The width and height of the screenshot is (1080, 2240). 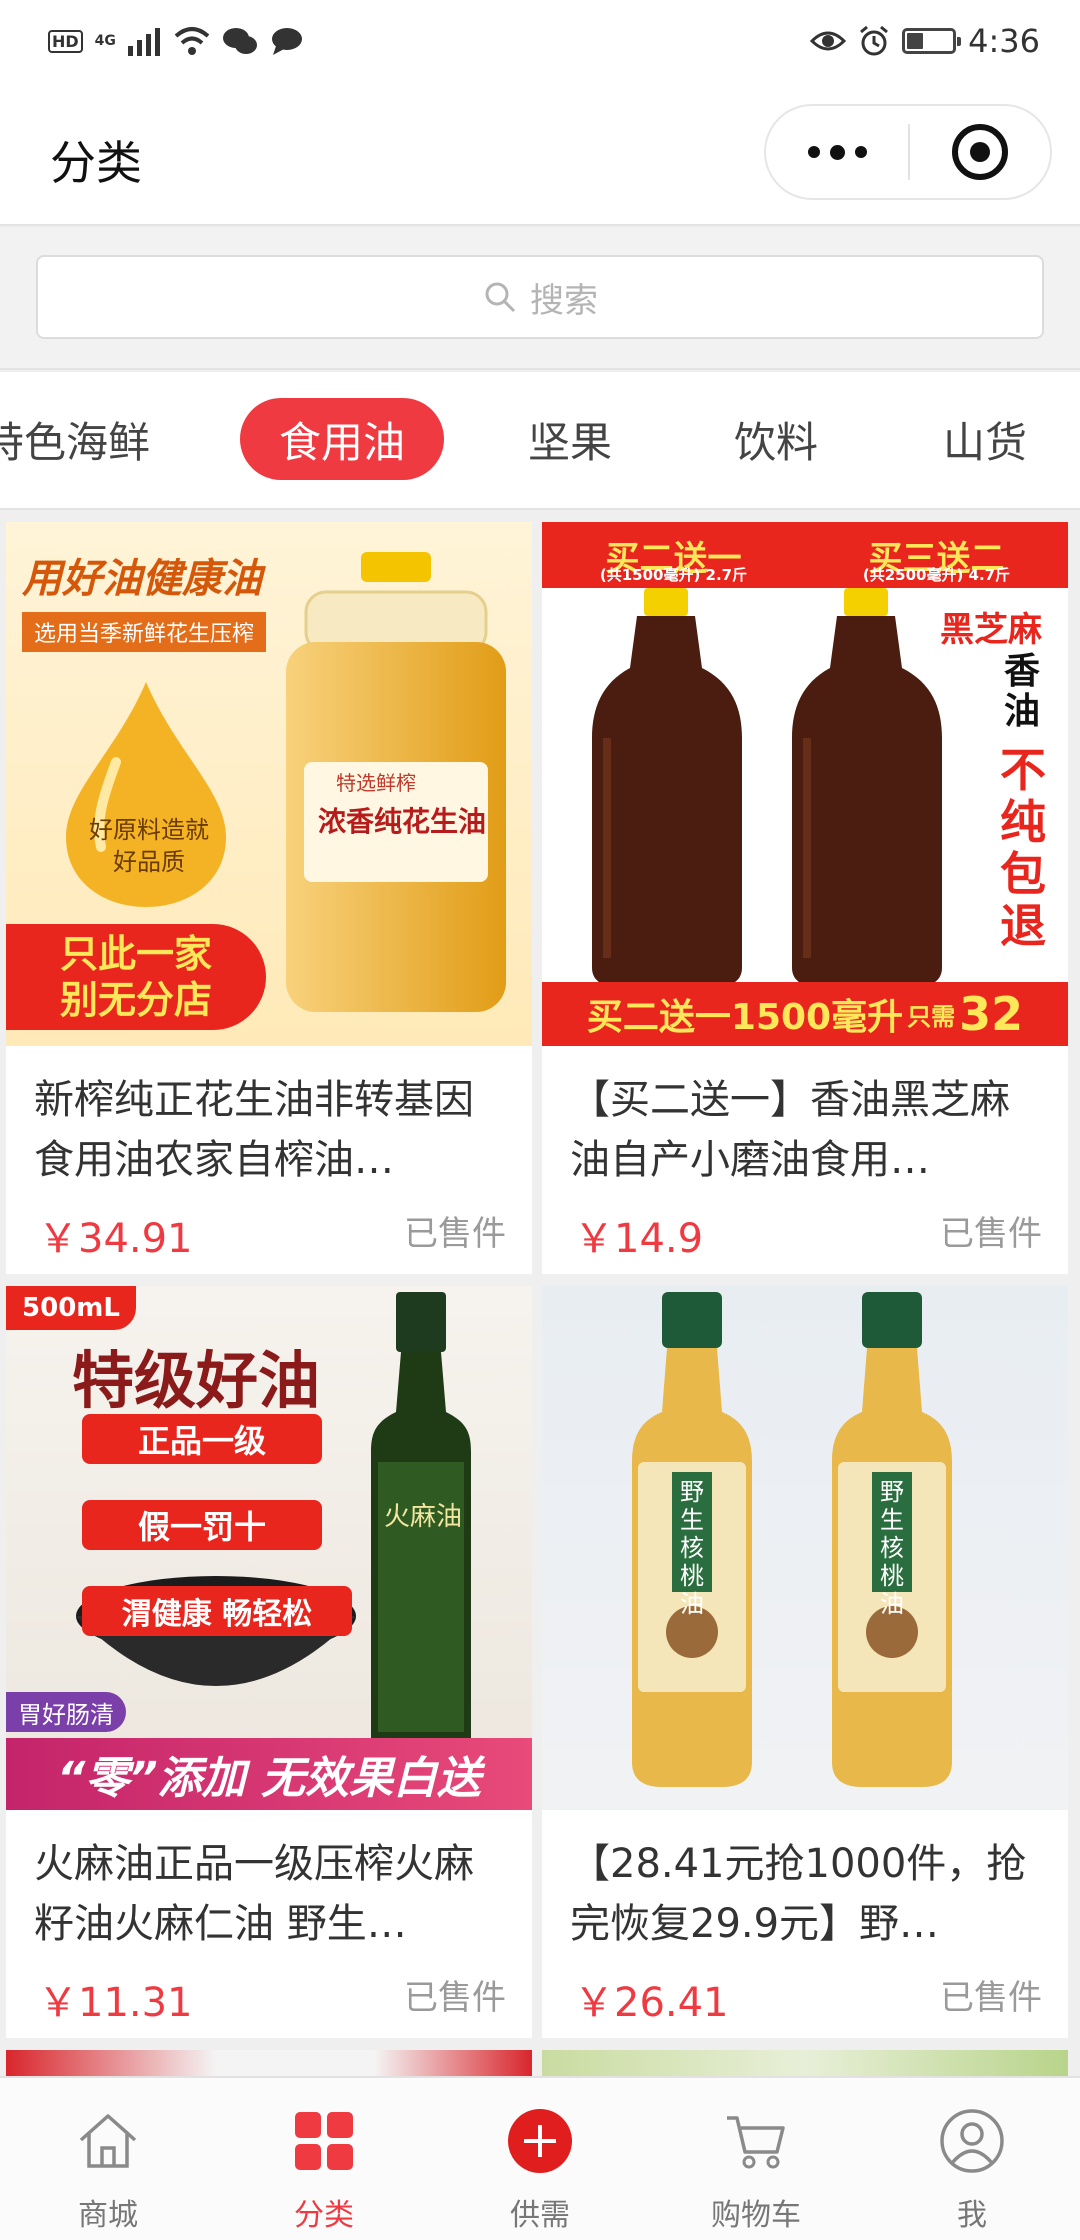 I want to click on promo-right-sub: (共2500毫升) 4.7斤, so click(x=936, y=575).